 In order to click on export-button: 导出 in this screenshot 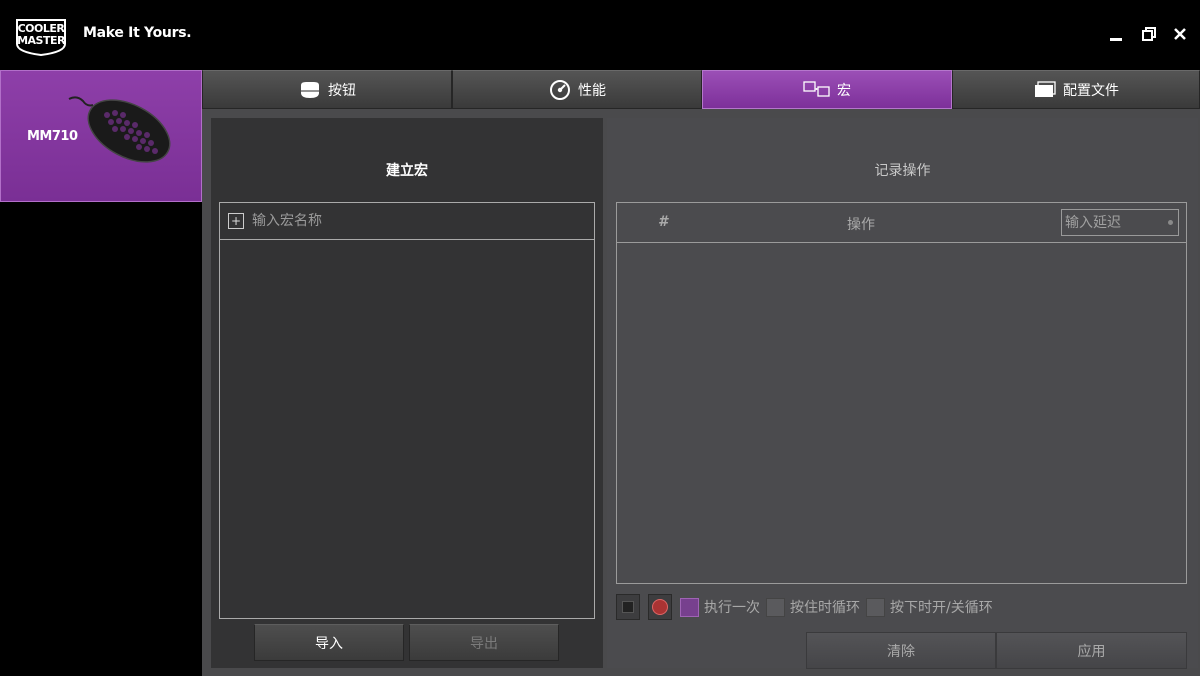, I will do `click(484, 642)`.